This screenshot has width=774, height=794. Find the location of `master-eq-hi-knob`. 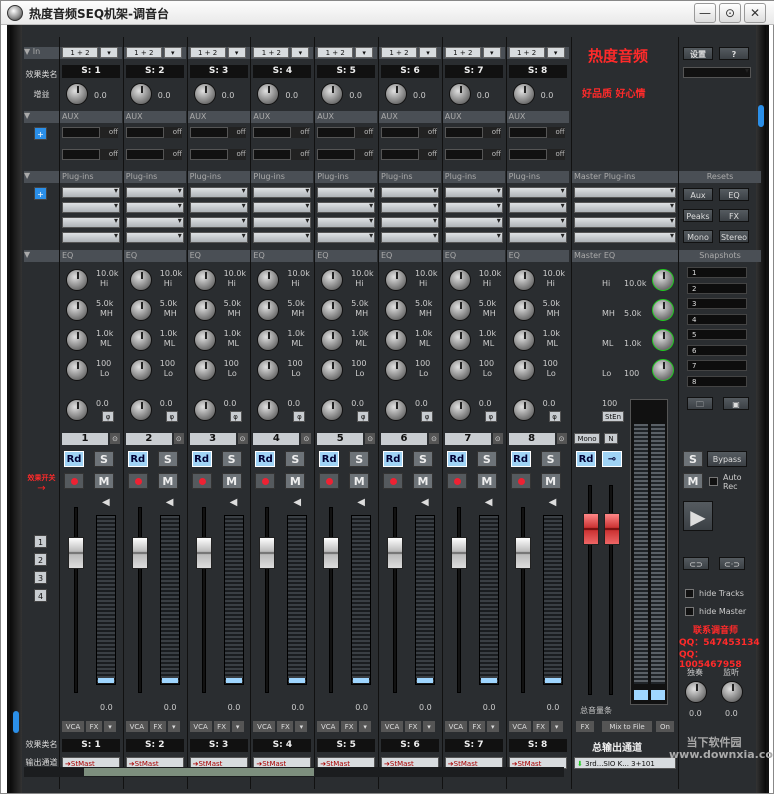

master-eq-hi-knob is located at coordinates (663, 280).